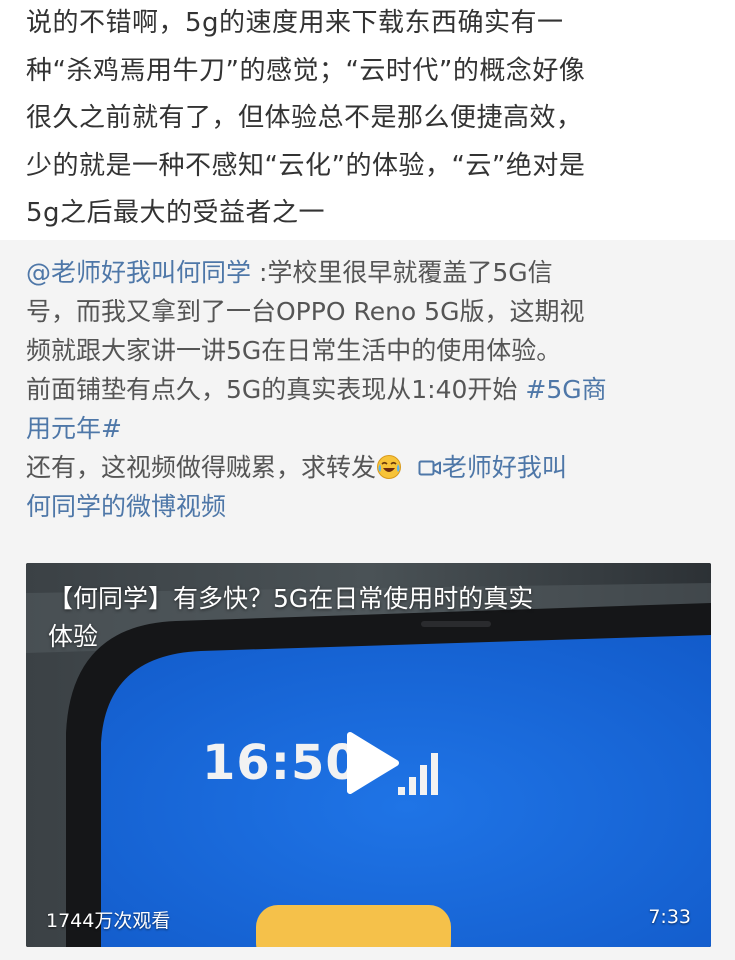 This screenshot has height=960, width=735. I want to click on repost-text-segment: 前面铺垫有点久，5G的真实表现从1:40开始, so click(276, 389).